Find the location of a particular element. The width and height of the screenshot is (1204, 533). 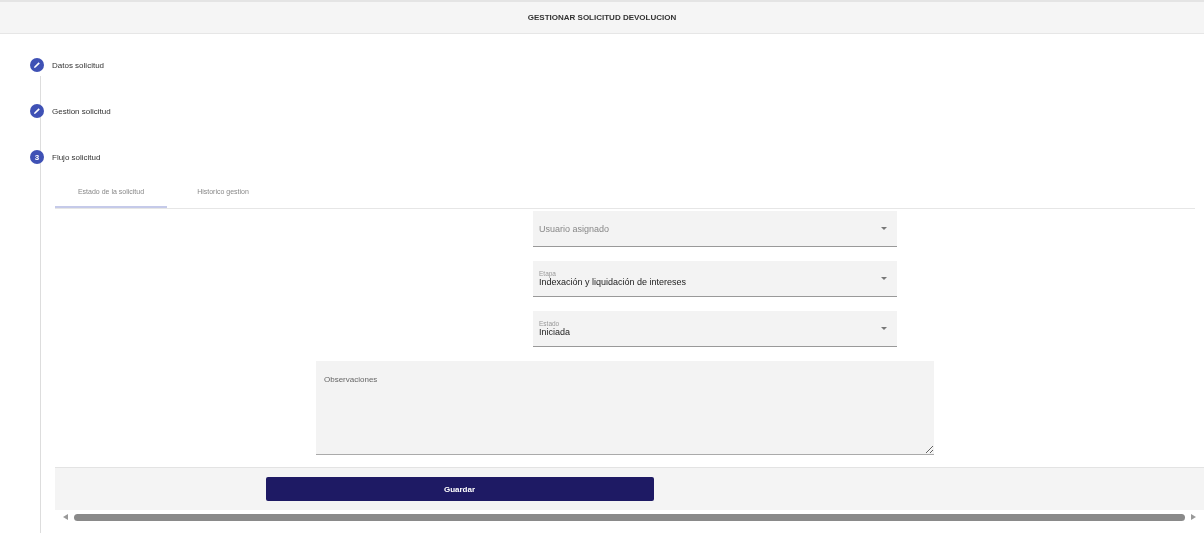

select-value: Iniciada is located at coordinates (555, 332).